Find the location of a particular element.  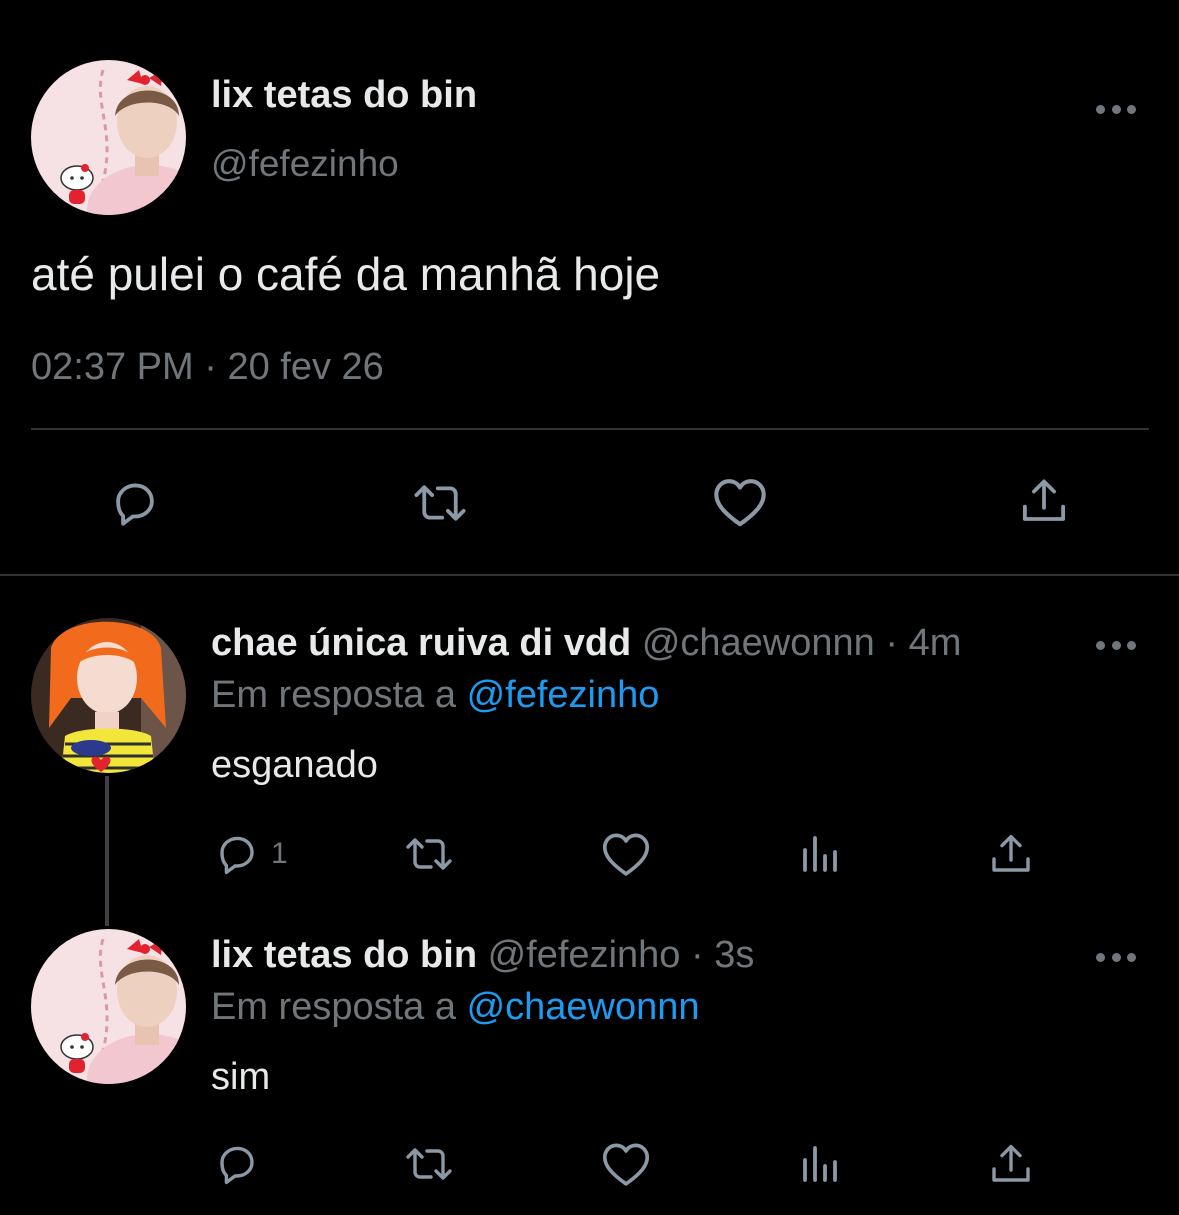

tweet-time: 02:37 PM is located at coordinates (112, 367).